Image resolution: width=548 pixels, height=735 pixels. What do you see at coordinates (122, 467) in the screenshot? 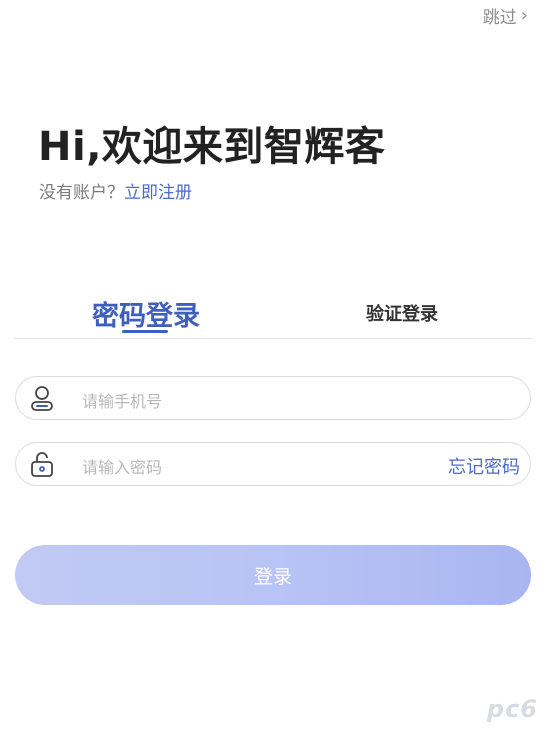
I see `password-placeholder: 请输入密码` at bounding box center [122, 467].